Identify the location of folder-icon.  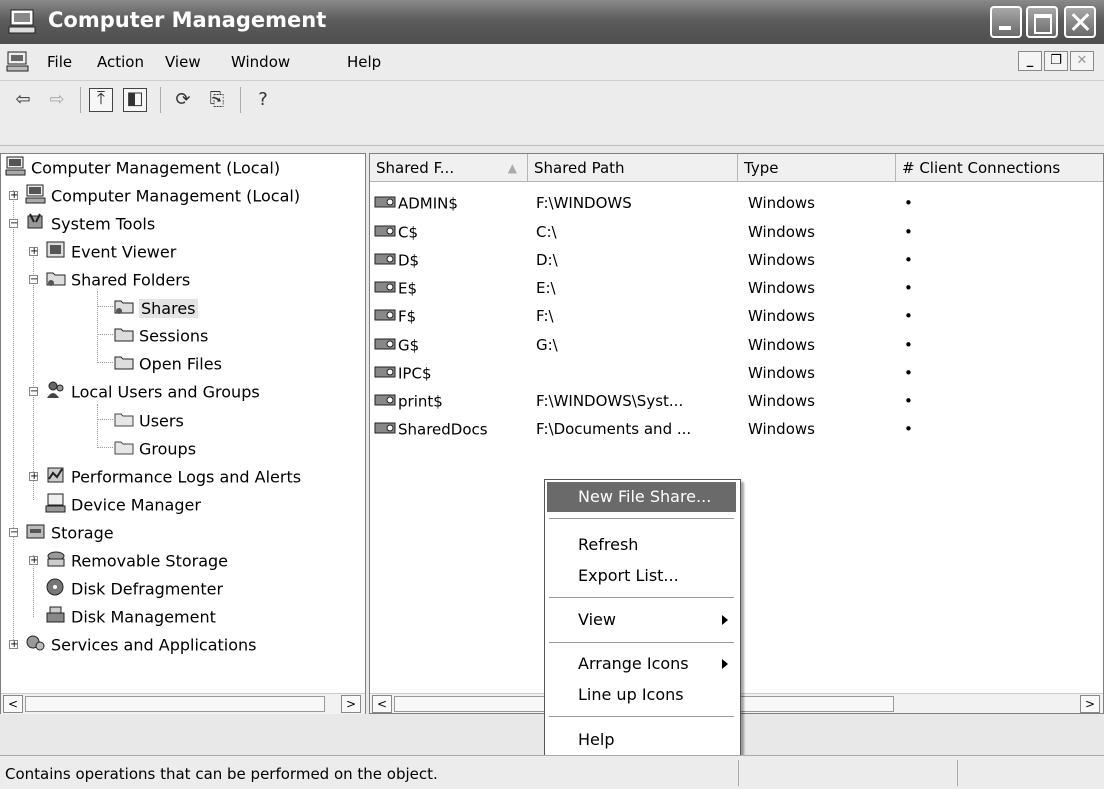
(124, 449).